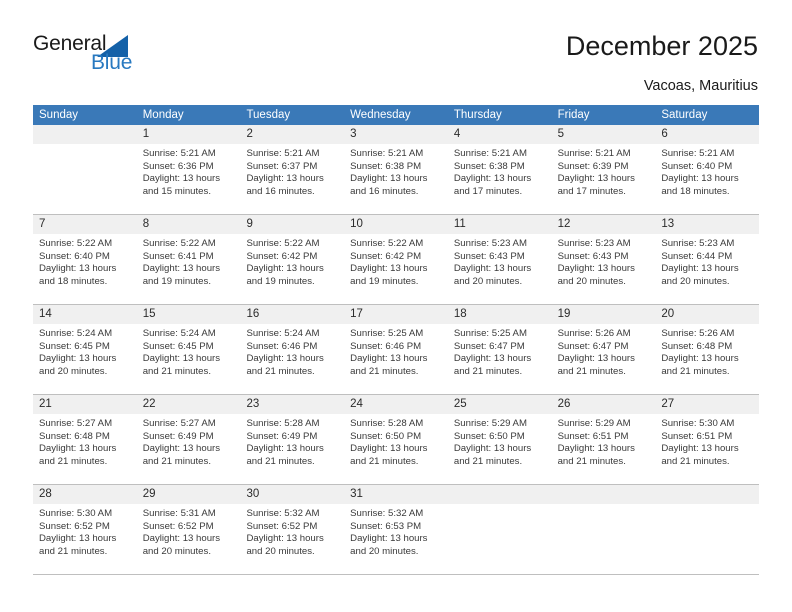  I want to click on sunrise-text: Sunrise: 5:25 AM, so click(490, 333).